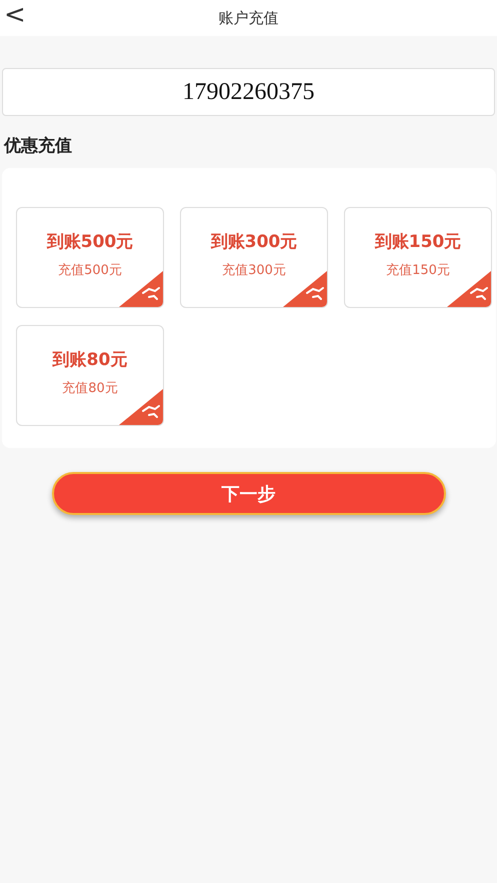 The width and height of the screenshot is (497, 883). I want to click on page-title: 账户充值, so click(248, 18).